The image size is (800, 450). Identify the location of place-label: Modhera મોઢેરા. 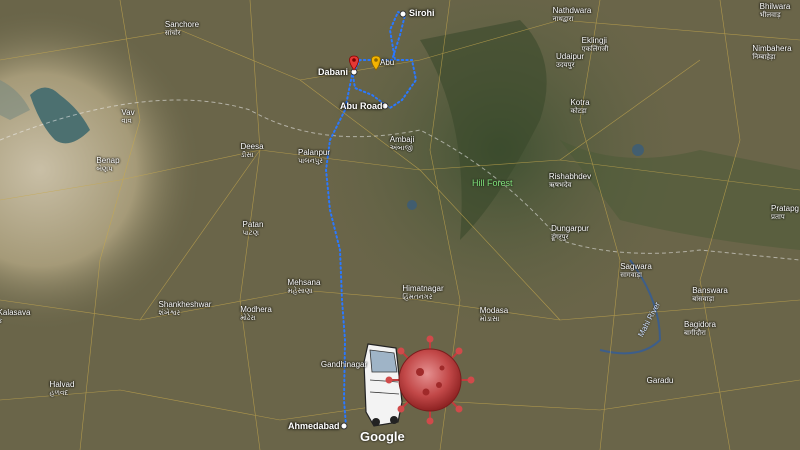
(256, 313).